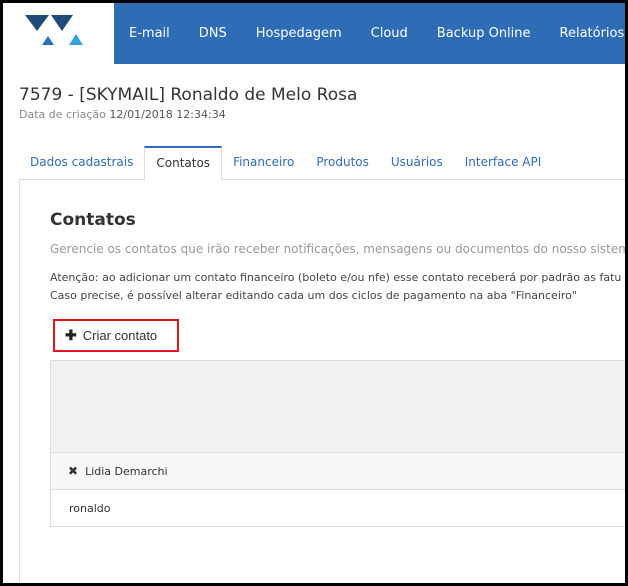  I want to click on tab-produtos: Produtos, so click(342, 163).